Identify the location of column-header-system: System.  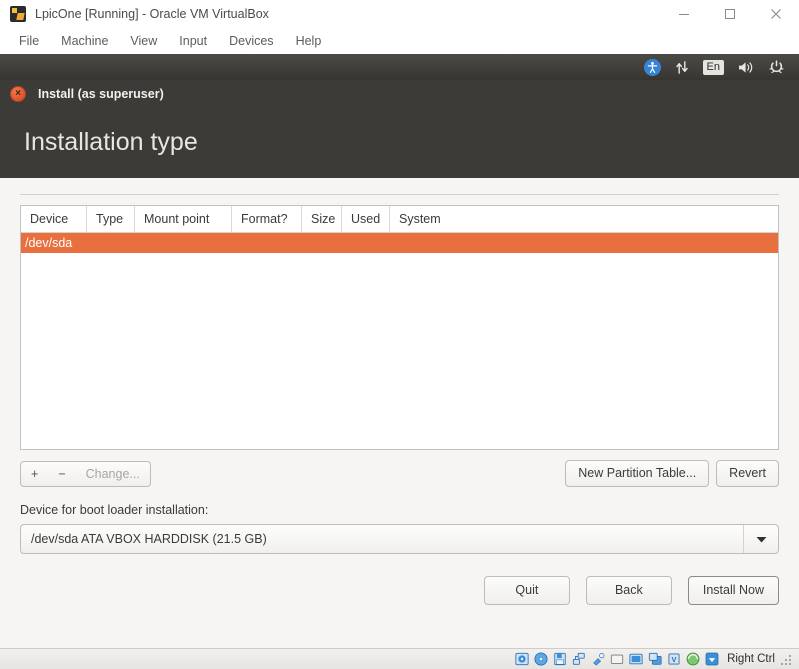
(584, 219).